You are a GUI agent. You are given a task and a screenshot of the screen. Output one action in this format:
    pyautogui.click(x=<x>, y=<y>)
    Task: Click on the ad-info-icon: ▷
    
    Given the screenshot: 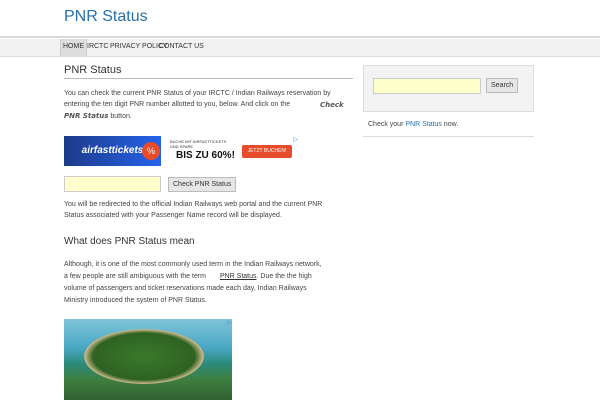 What is the action you would take?
    pyautogui.click(x=295, y=139)
    